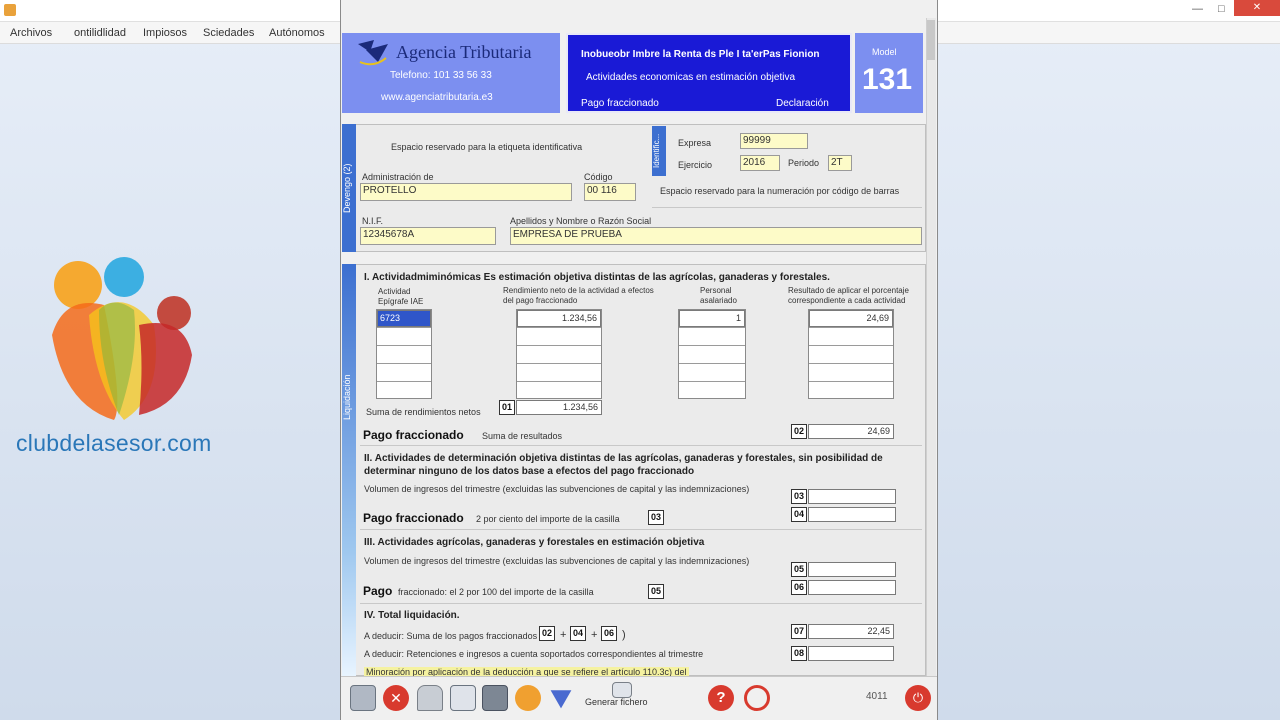 The width and height of the screenshot is (1280, 720). Describe the element at coordinates (428, 236) in the screenshot. I see `nif-field: 12345678A` at that location.